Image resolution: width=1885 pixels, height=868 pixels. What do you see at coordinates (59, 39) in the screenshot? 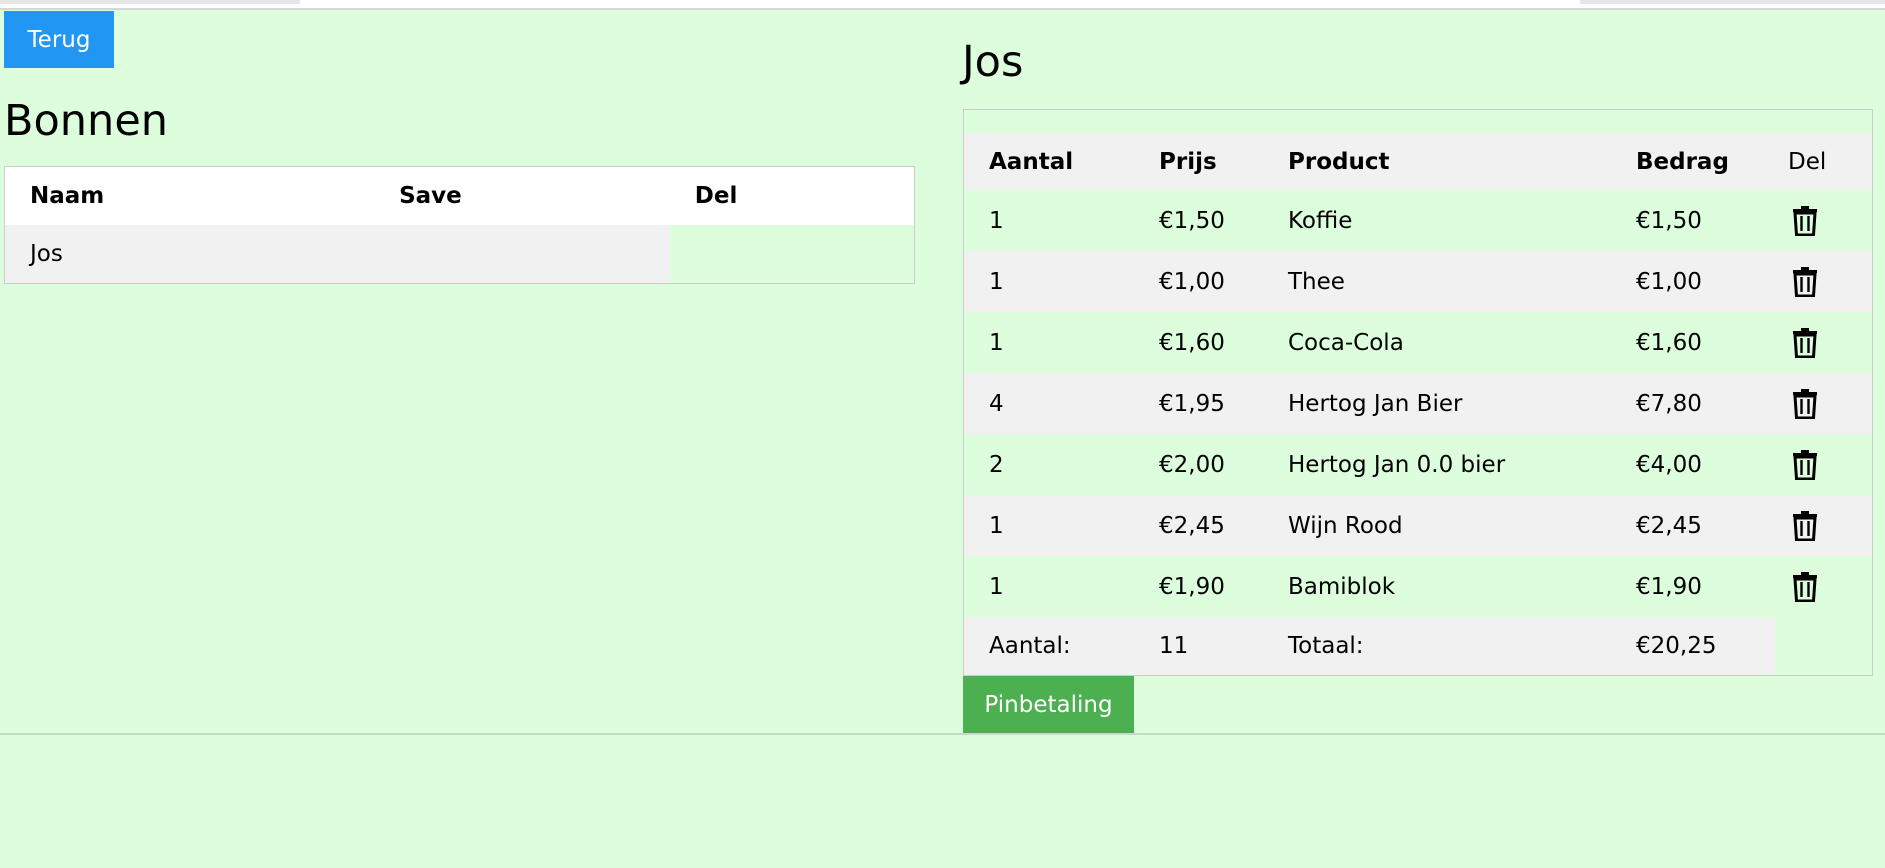
I see `back-button: Terug` at bounding box center [59, 39].